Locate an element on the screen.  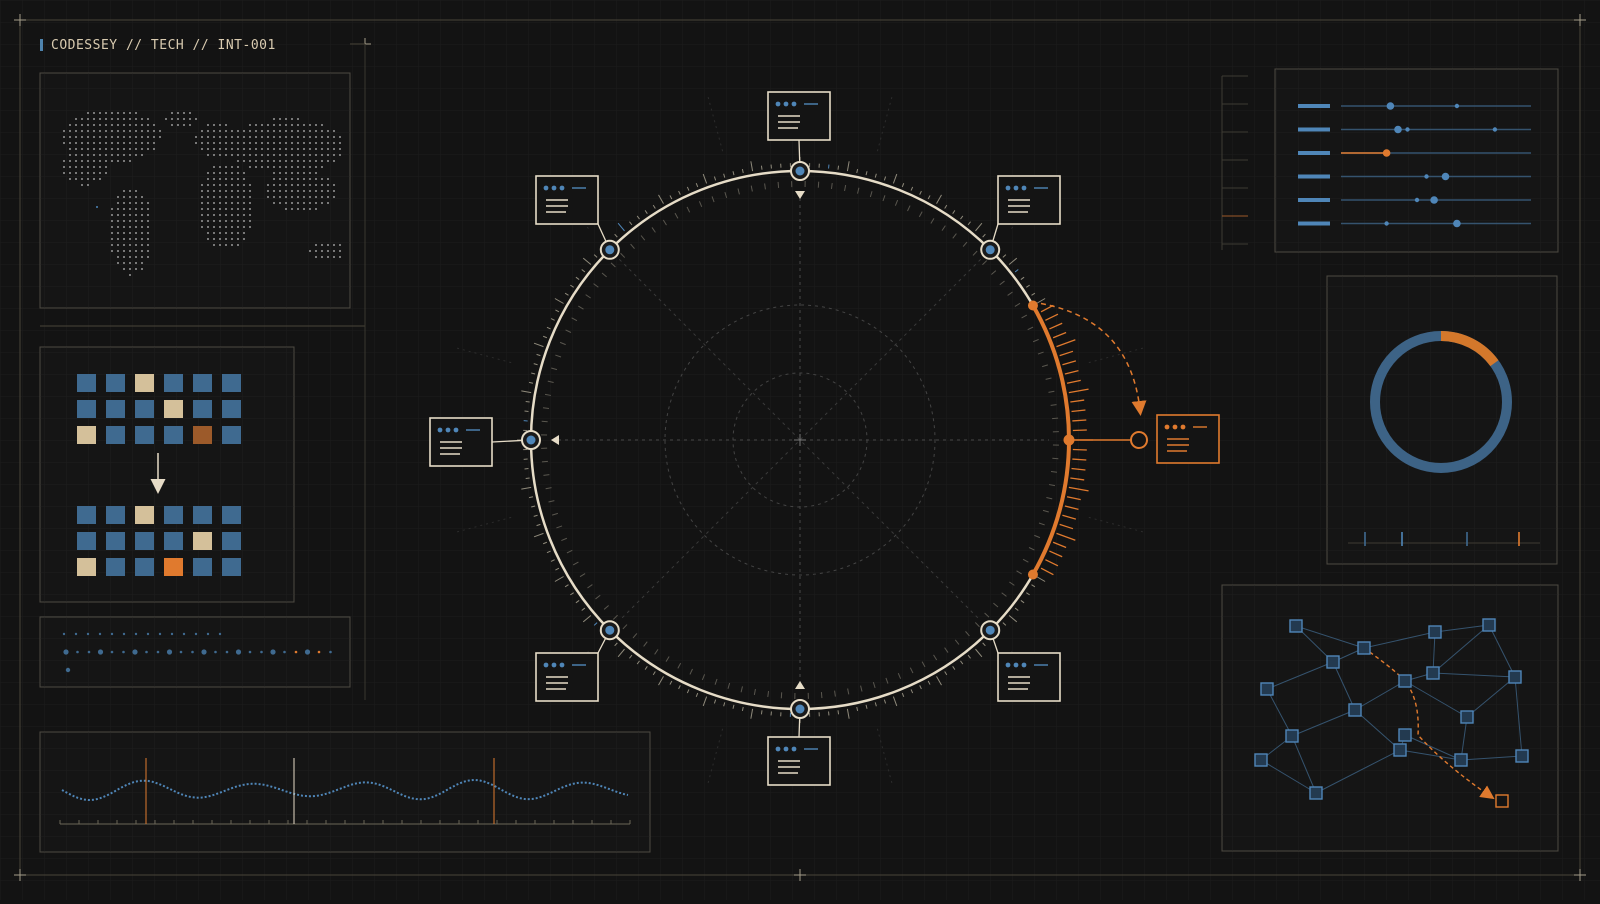
node-core is located at coordinates (990, 630).